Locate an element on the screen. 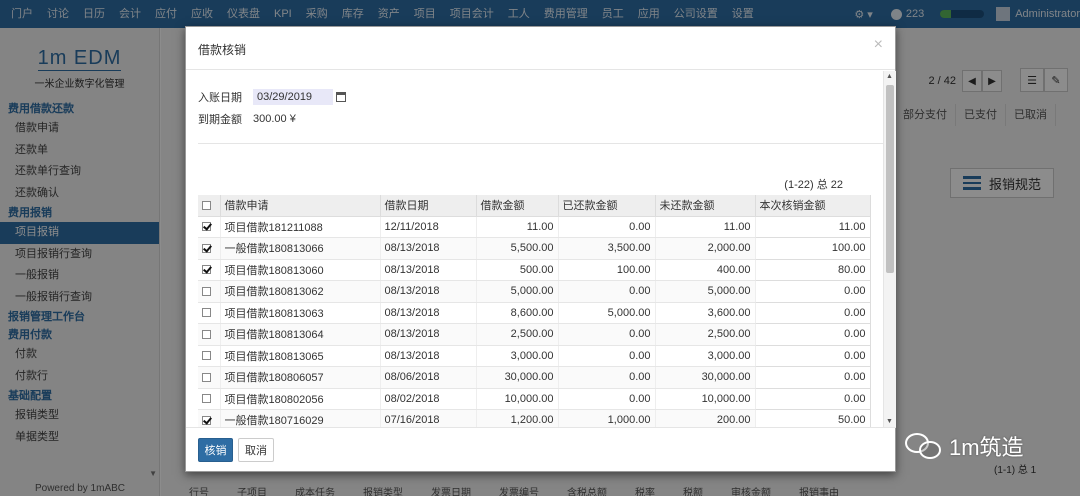  loan-request-cell: 一般借款180716029 is located at coordinates (300, 418).